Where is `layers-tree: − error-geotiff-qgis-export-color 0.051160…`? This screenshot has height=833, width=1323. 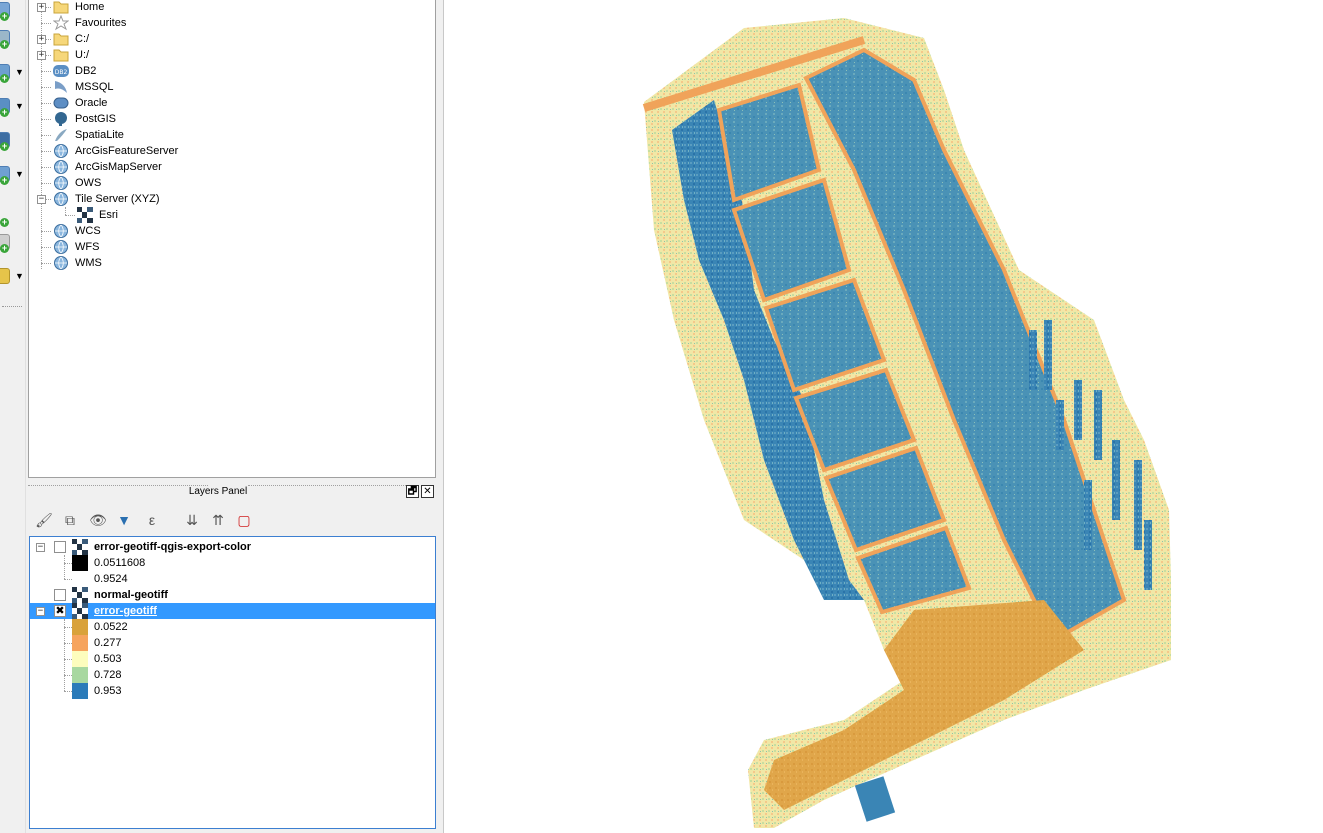
layers-tree: − error-geotiff-qgis-export-color 0.051160… is located at coordinates (232, 682).